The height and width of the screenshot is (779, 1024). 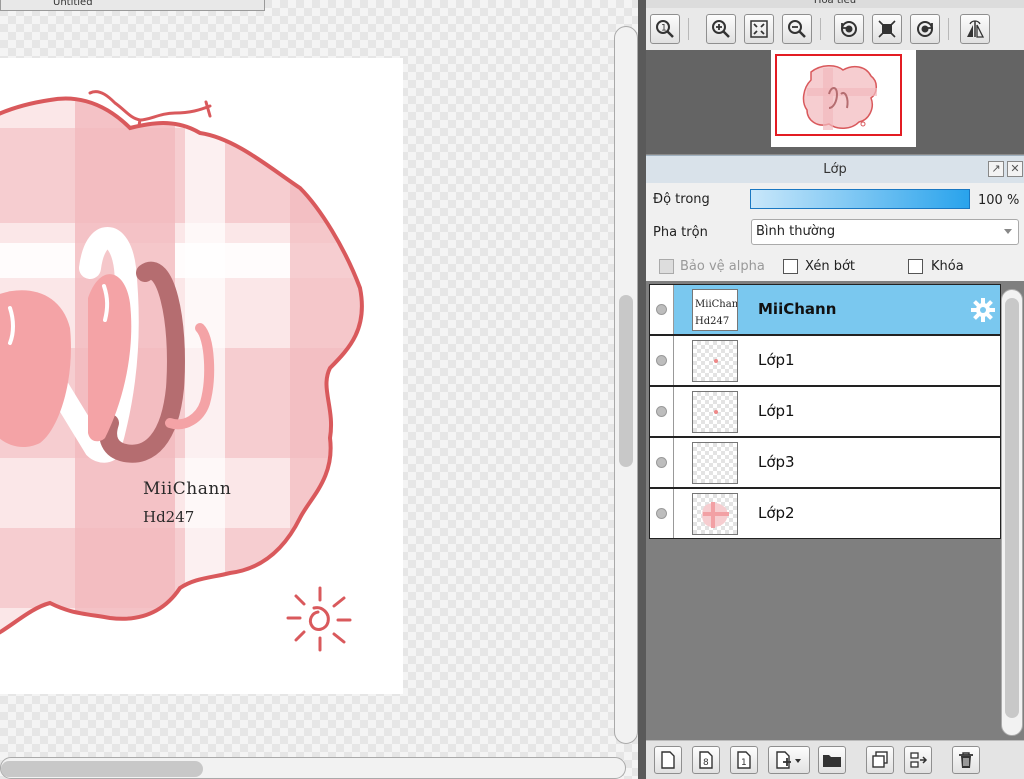 I want to click on zoom-in-button, so click(x=721, y=29).